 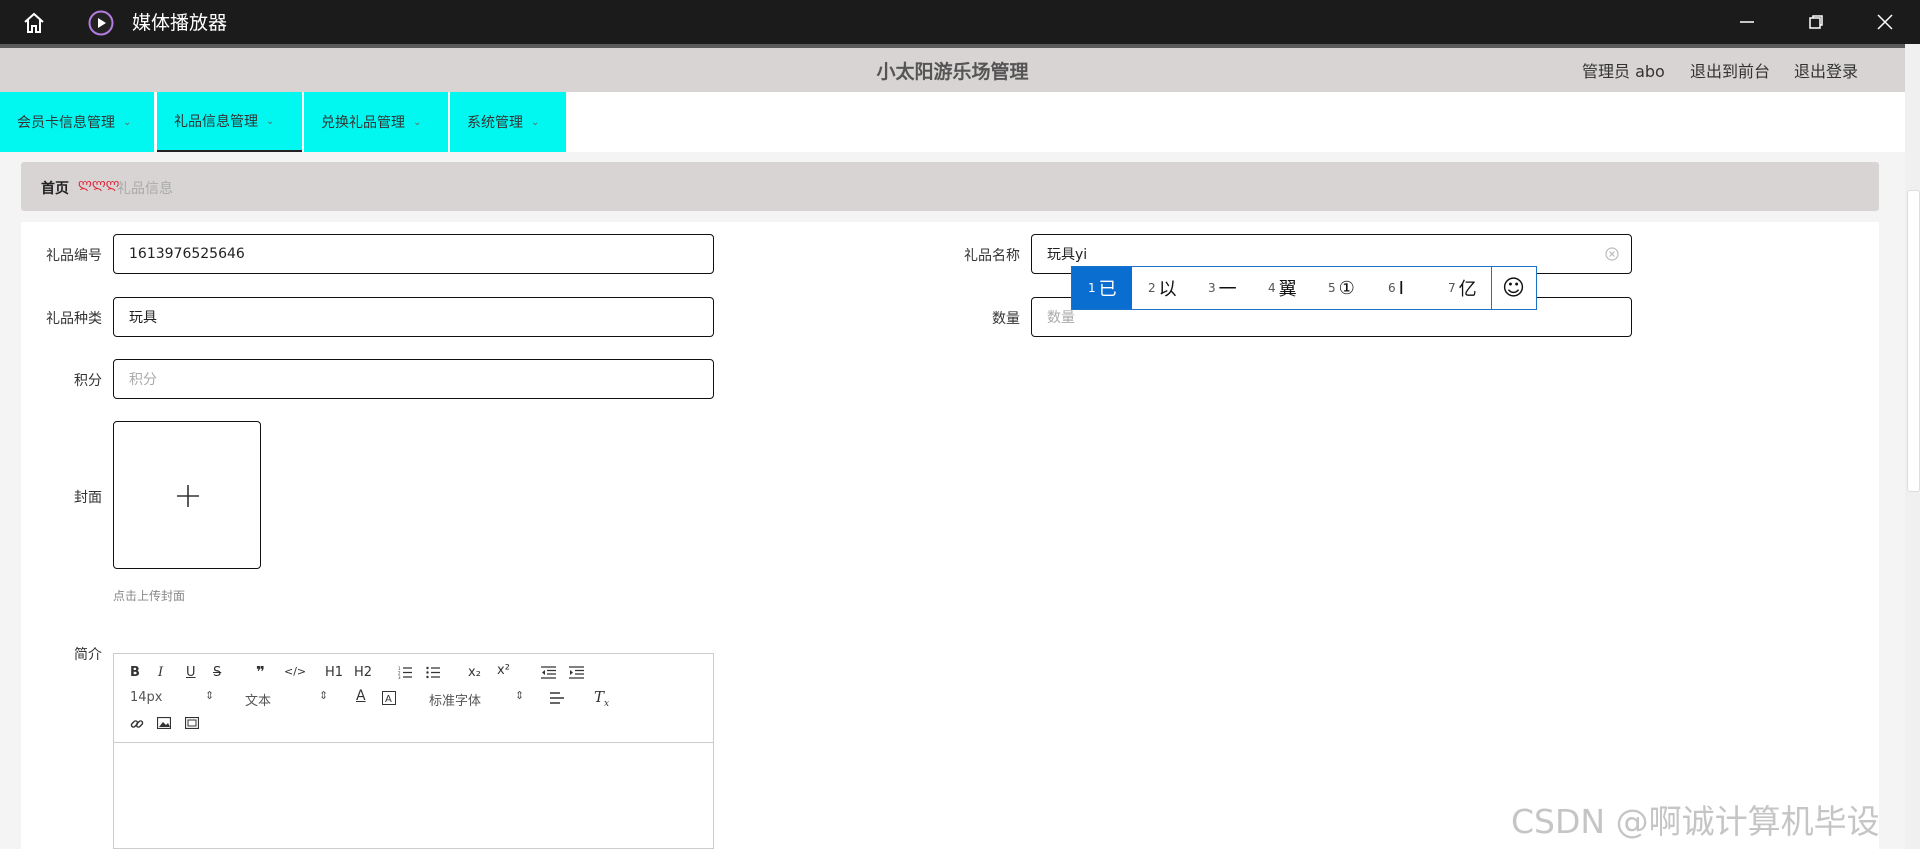 I want to click on minimize-button, so click(x=1747, y=22).